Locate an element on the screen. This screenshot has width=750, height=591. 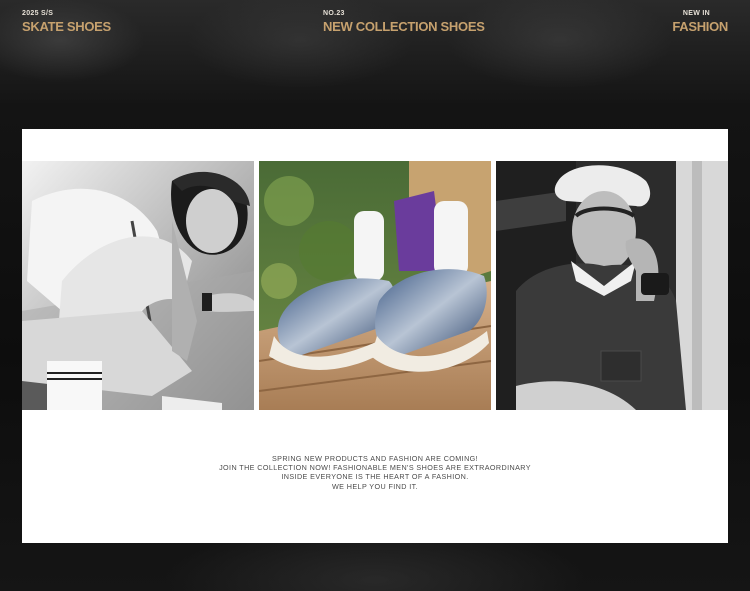
header-left: 2025 S/S SKATE SHOES is located at coordinates (66, 22).